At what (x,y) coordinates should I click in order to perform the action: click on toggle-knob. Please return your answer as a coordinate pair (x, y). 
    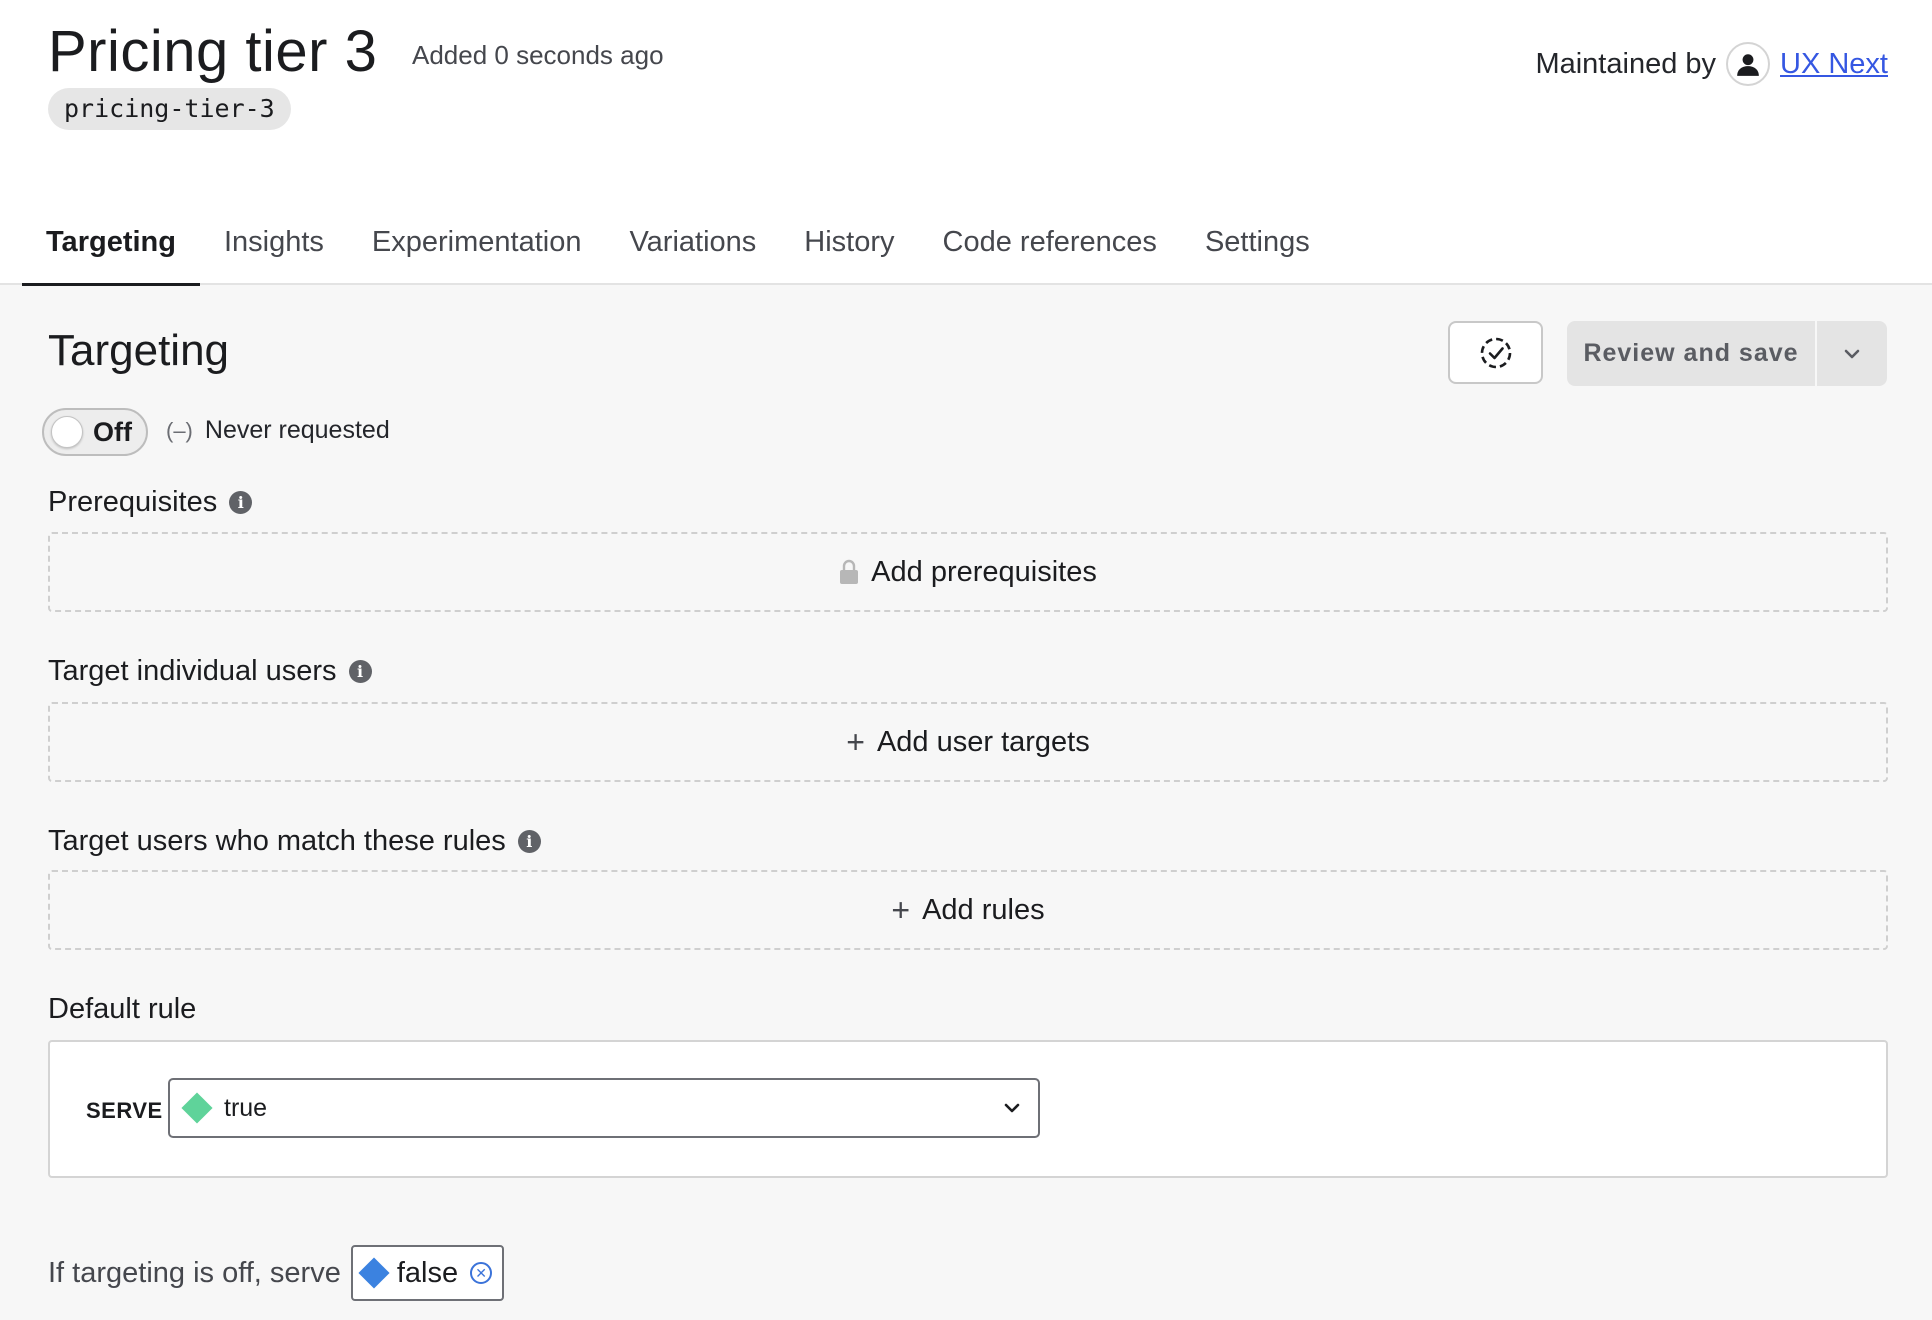
    Looking at the image, I should click on (67, 432).